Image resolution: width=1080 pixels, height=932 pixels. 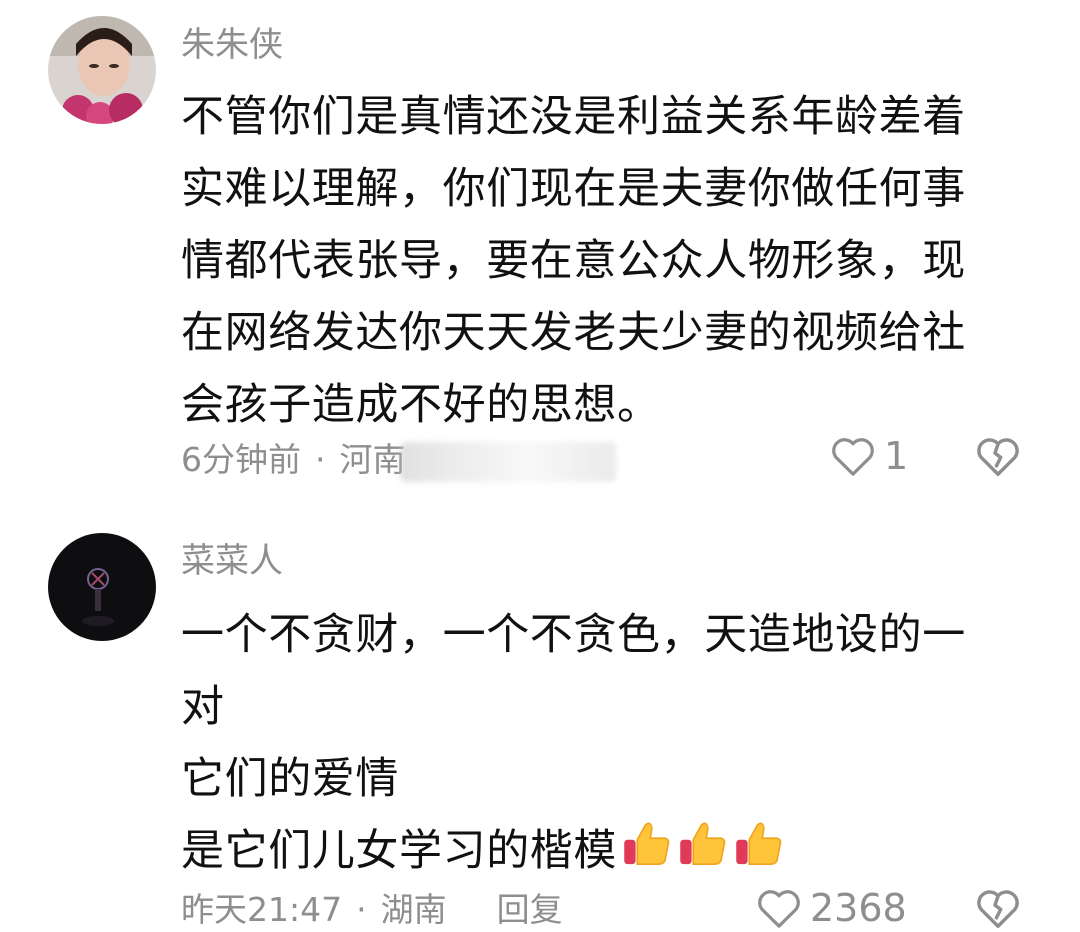 What do you see at coordinates (507, 461) in the screenshot?
I see `blurred-region` at bounding box center [507, 461].